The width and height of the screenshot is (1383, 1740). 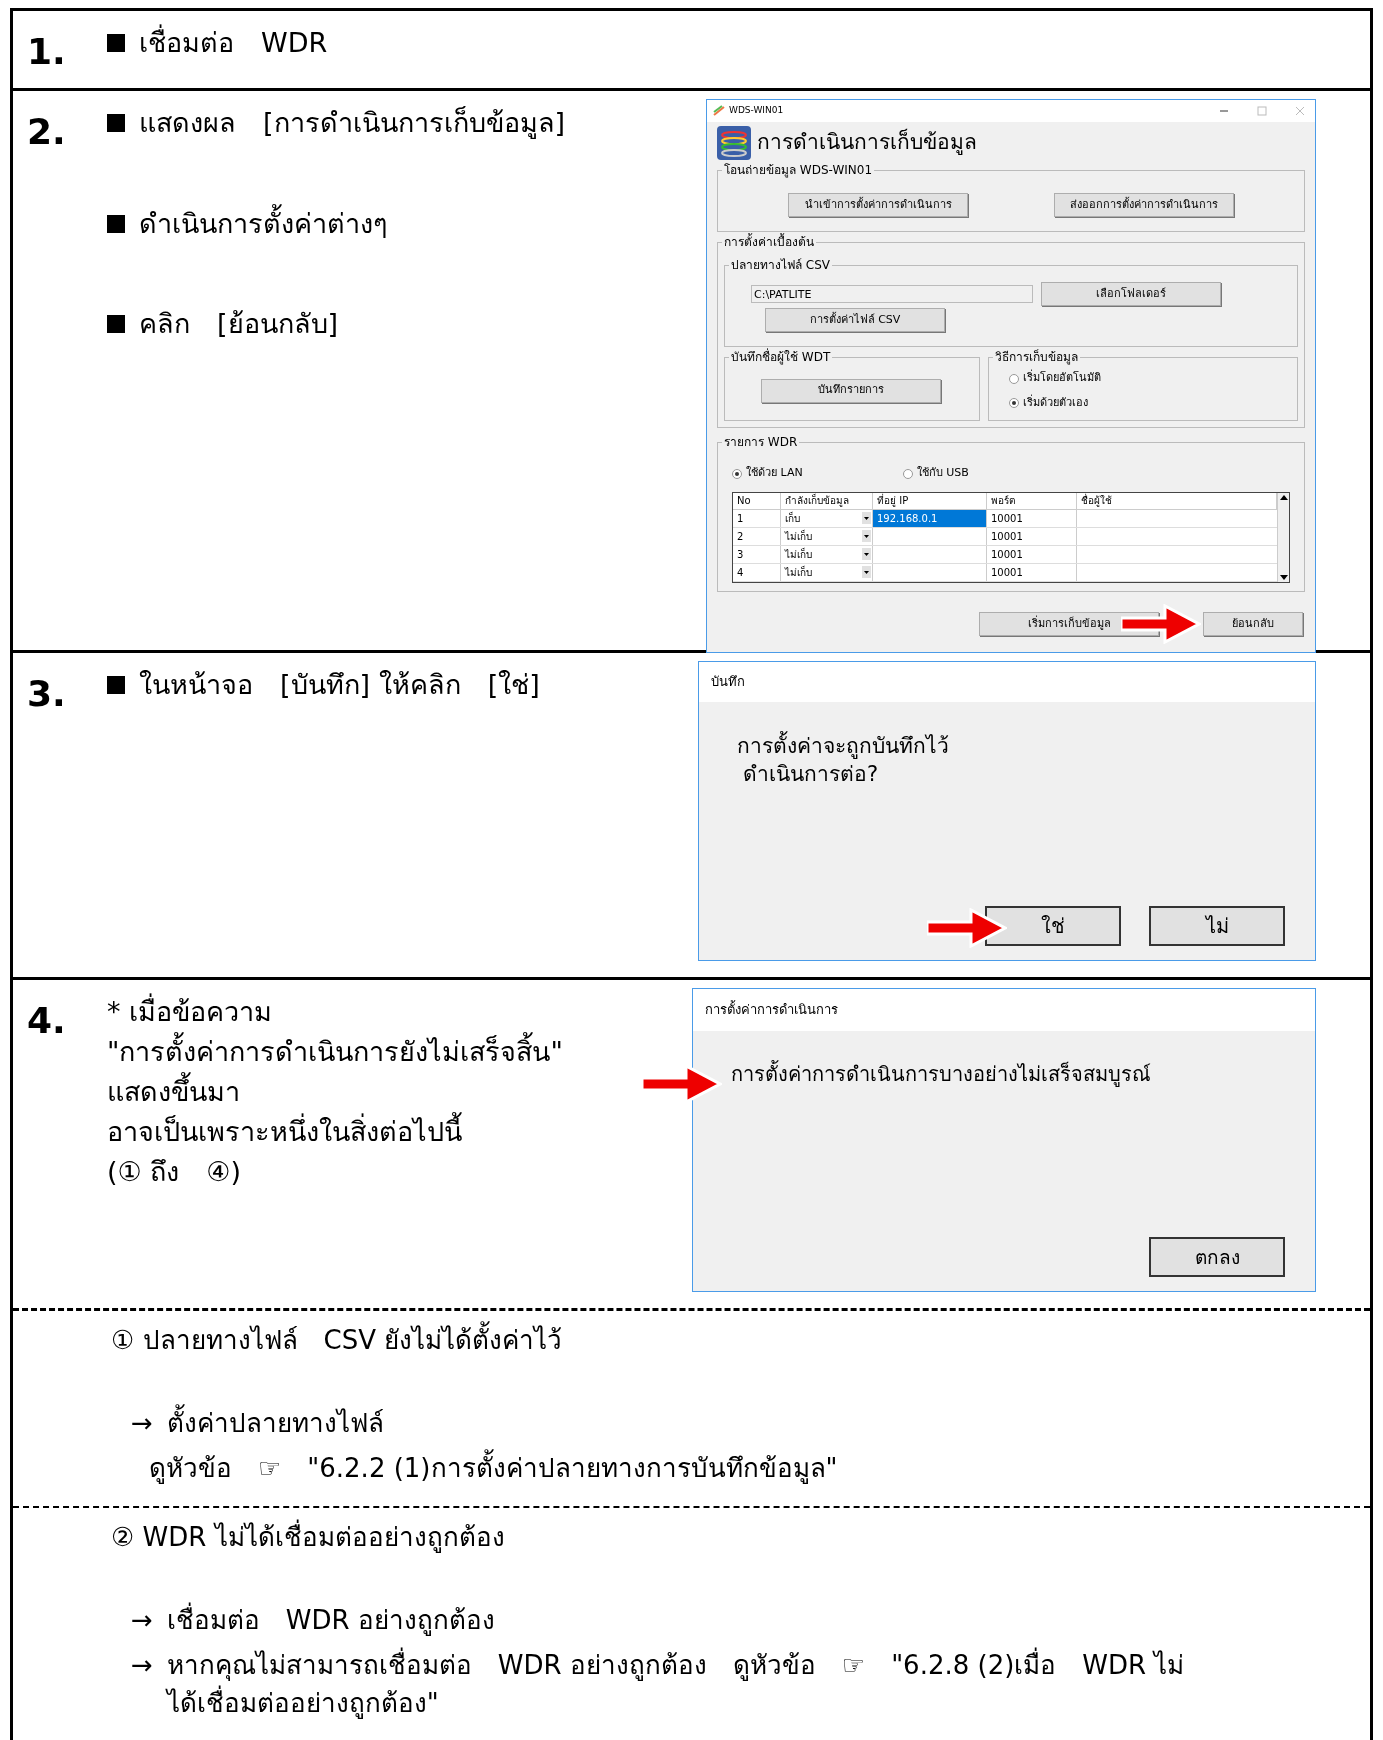 What do you see at coordinates (339, 685) in the screenshot?
I see `step-text: ในหน้าจอ [บันทึก] ให้คลิก [ใช่]` at bounding box center [339, 685].